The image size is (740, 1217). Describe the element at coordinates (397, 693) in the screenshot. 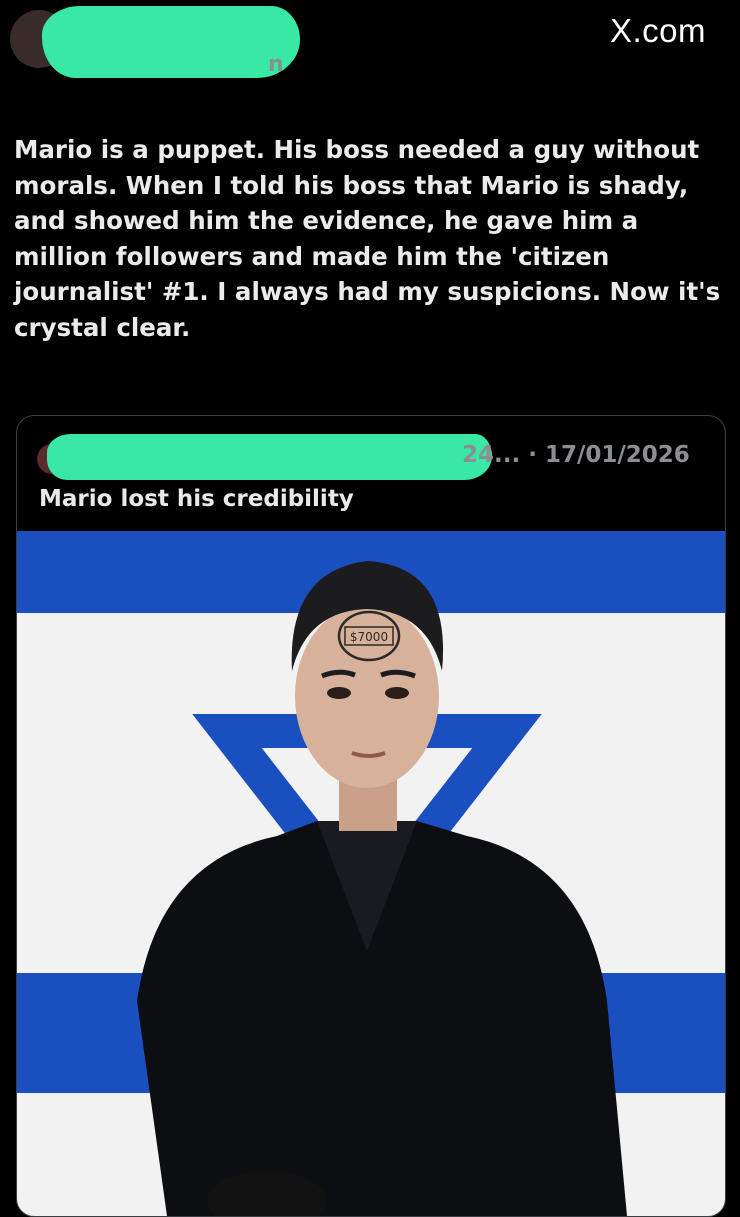

I see `person-eye-right` at that location.